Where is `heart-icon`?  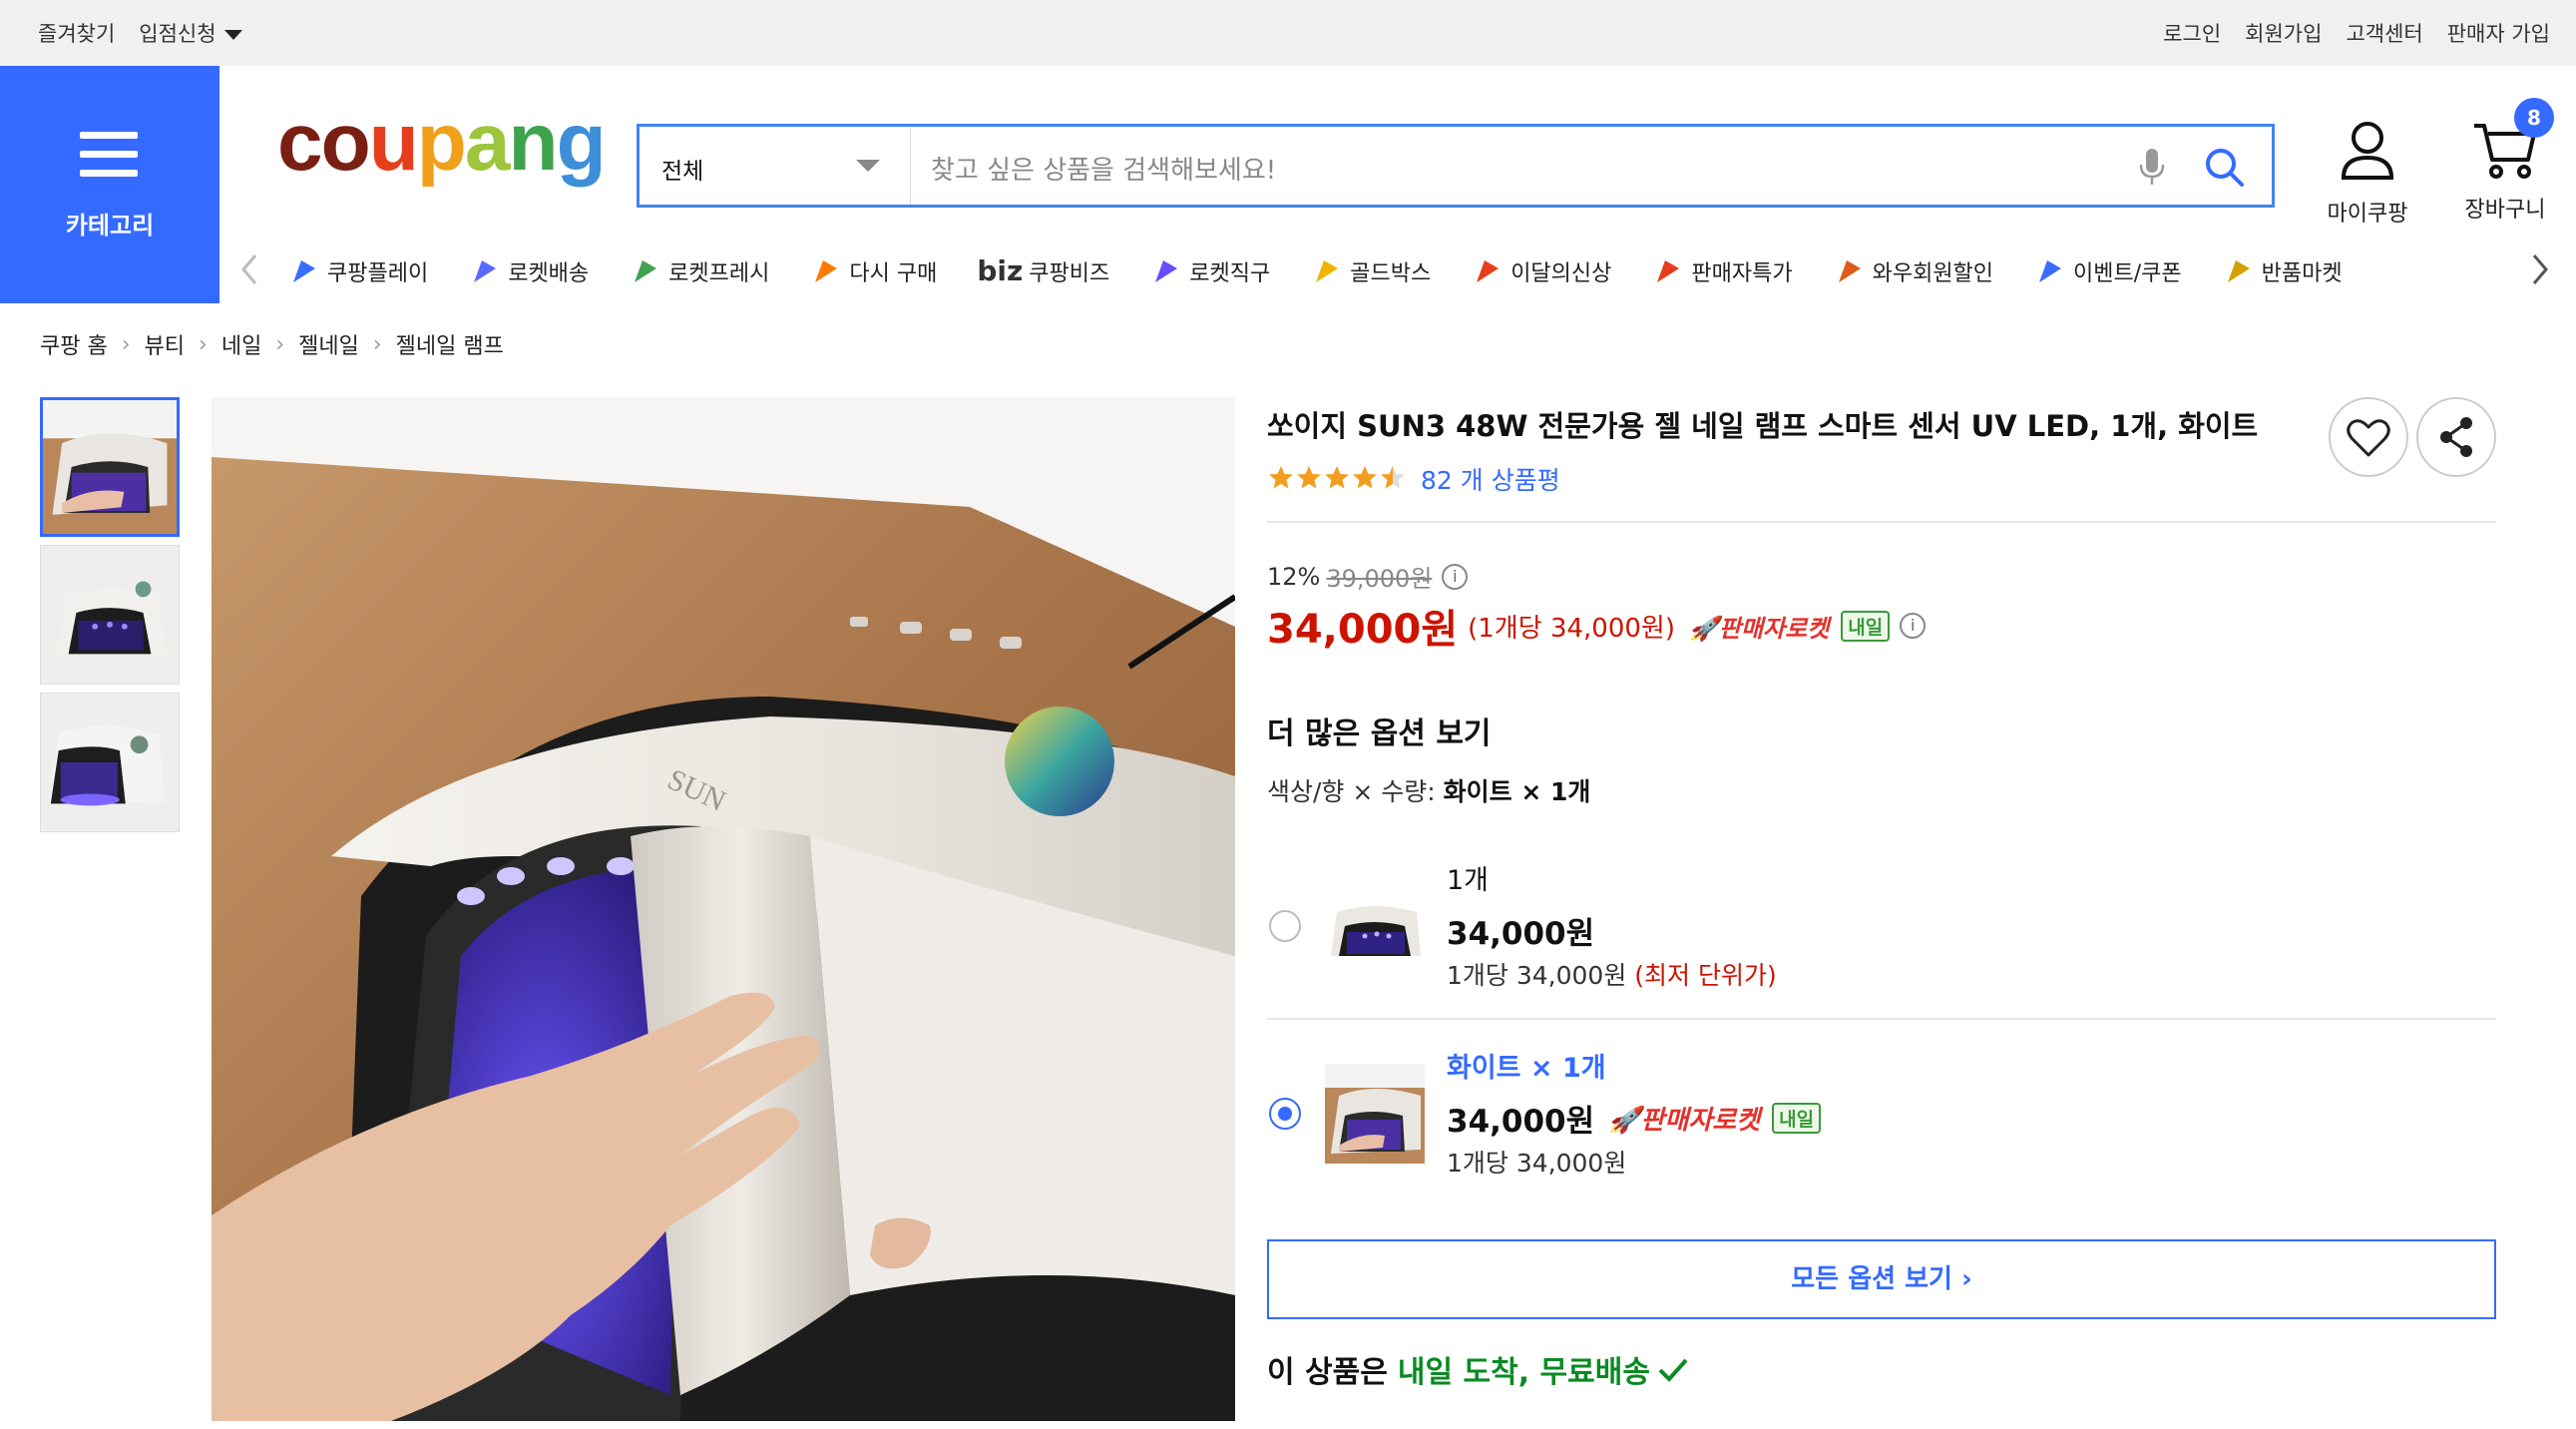 heart-icon is located at coordinates (2368, 438).